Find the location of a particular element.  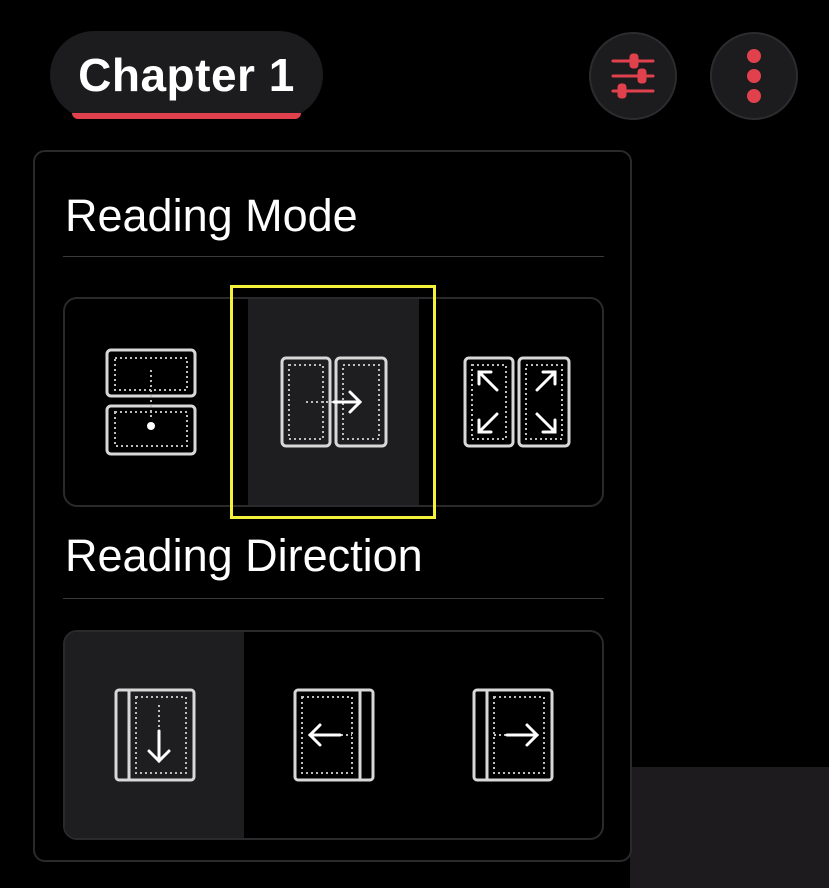

right-to-left-direction-icon is located at coordinates (333, 735).